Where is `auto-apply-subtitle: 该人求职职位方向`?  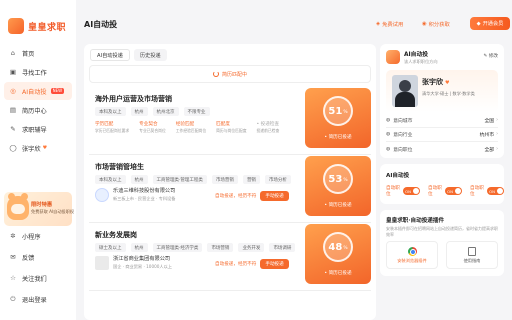
auto-apply-subtitle: 该人求职职位方向 is located at coordinates (421, 61).